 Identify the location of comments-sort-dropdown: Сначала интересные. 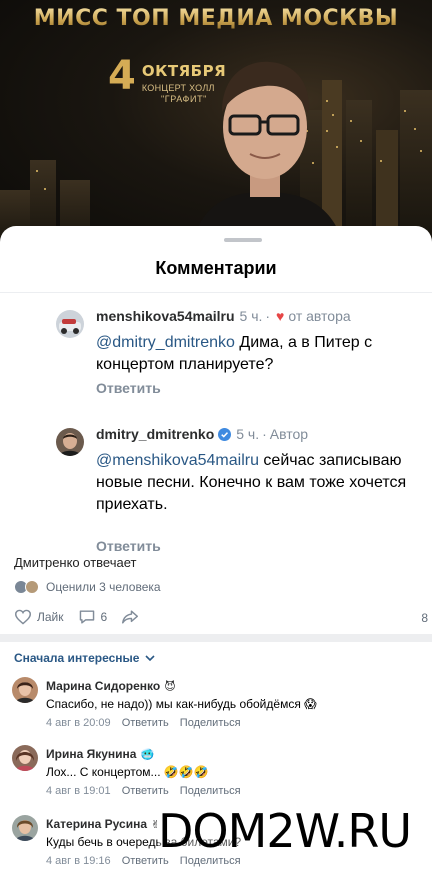
(85, 658).